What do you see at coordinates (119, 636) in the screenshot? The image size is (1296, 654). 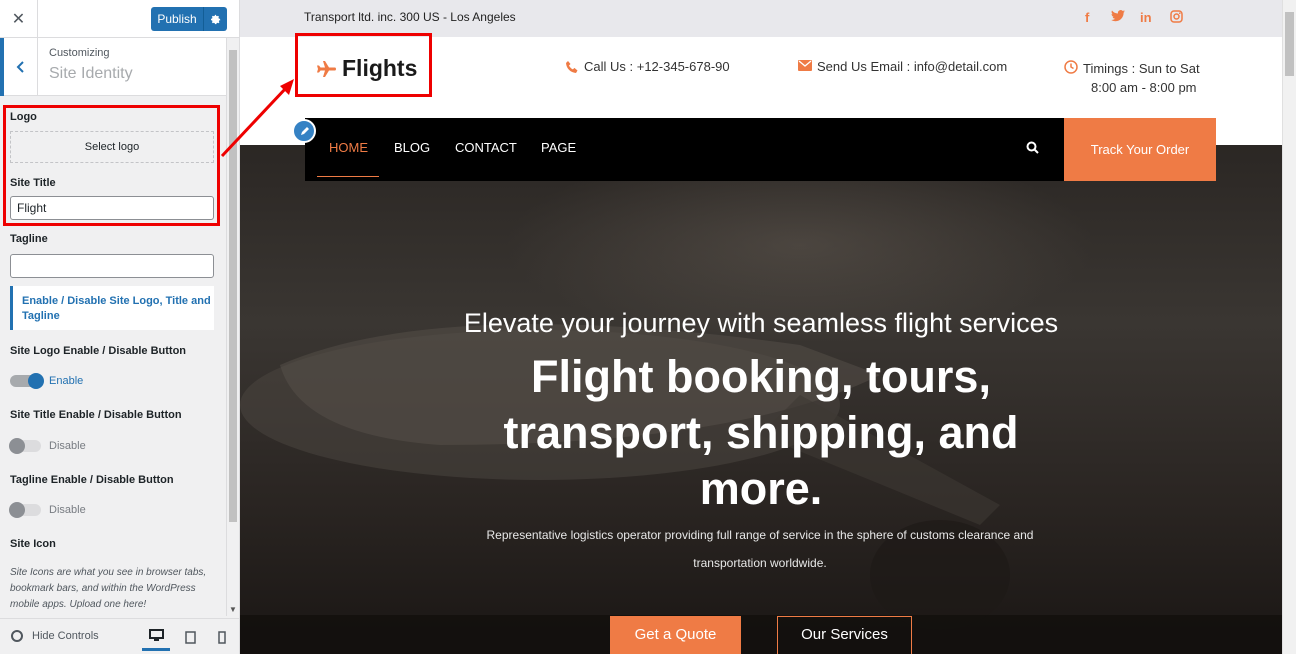 I see `customizer-footer: Hide Controls` at bounding box center [119, 636].